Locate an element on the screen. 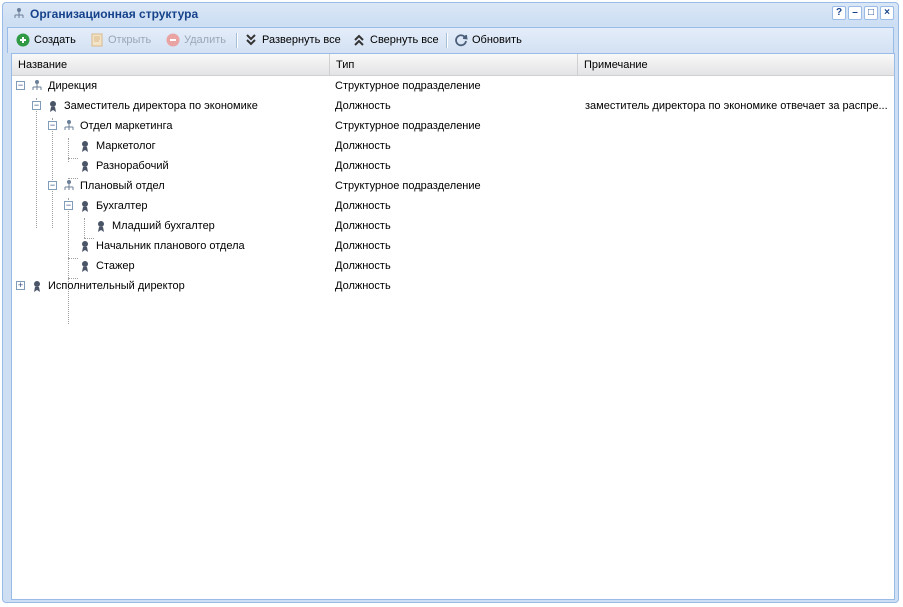 The image size is (903, 607). name-cell: Маркетолог is located at coordinates (171, 146).